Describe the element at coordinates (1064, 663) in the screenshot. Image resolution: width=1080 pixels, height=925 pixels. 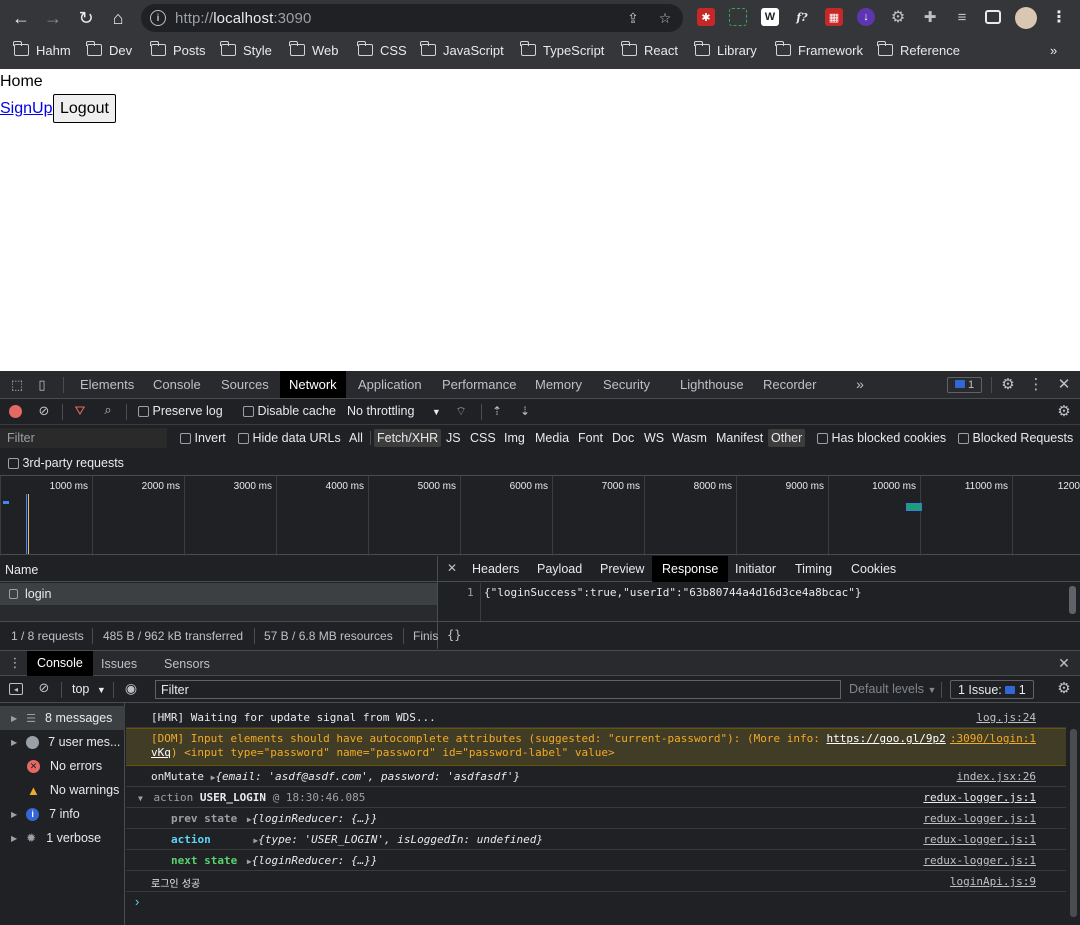
I see `close-drawer-icon: ✕` at that location.